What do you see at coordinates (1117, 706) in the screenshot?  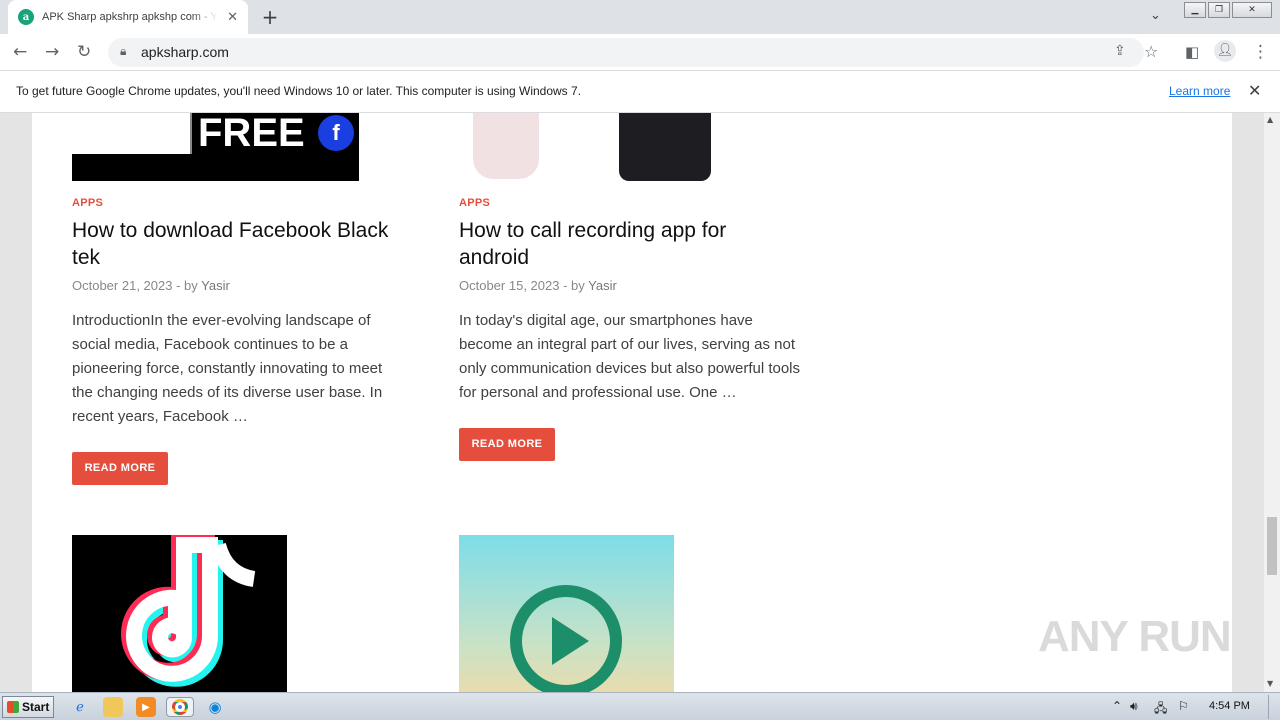 I see `tray-expand-icon: ⌃` at bounding box center [1117, 706].